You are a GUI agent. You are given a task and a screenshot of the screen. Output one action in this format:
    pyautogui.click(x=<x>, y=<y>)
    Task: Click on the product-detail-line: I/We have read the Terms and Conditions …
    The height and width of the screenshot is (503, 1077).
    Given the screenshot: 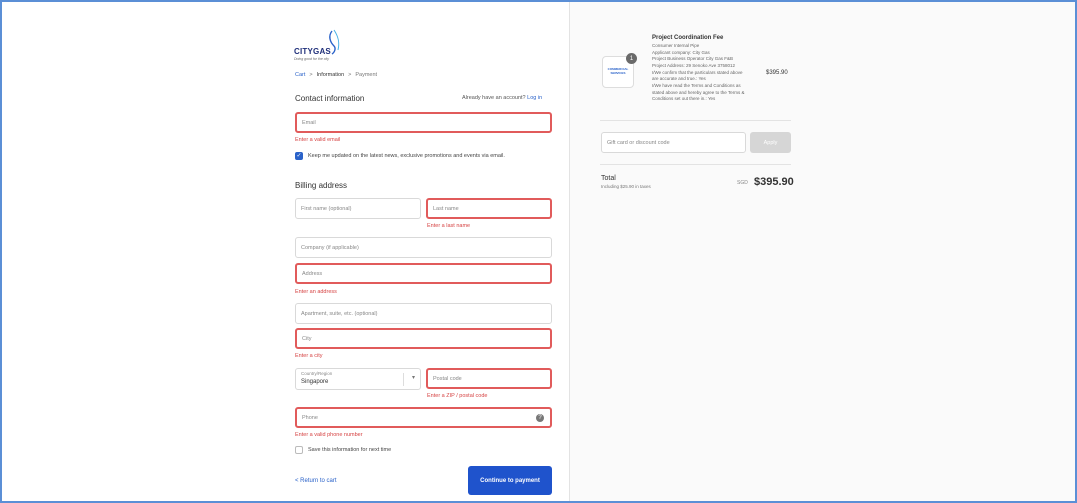 What is the action you would take?
    pyautogui.click(x=696, y=85)
    